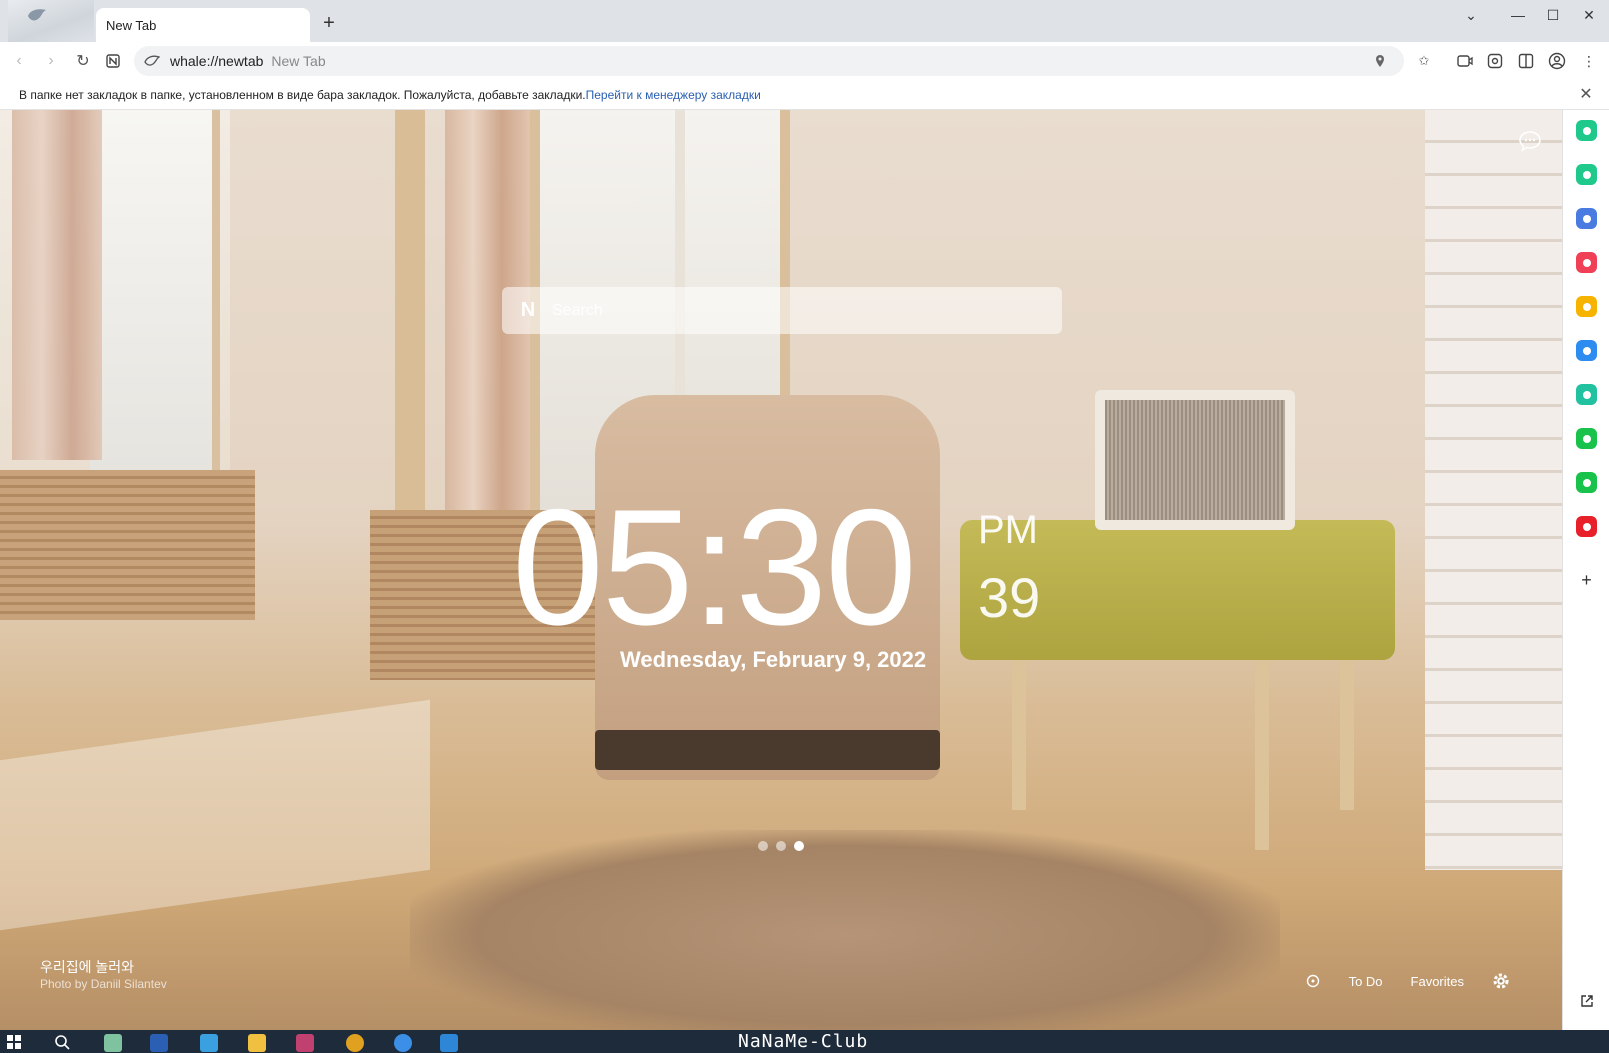 Image resolution: width=1609 pixels, height=1053 pixels. I want to click on taskbar-file-explorer-icon, so click(257, 1043).